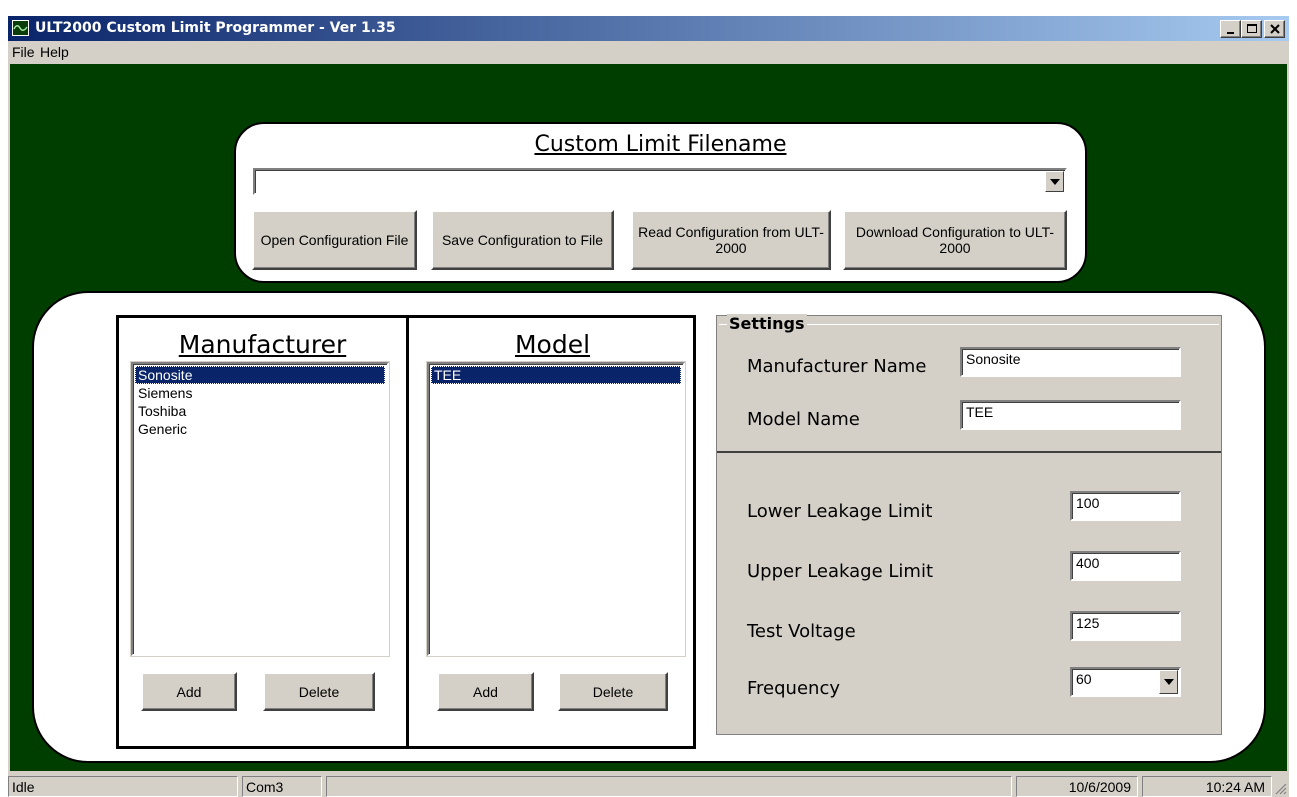 Image resolution: width=1297 pixels, height=797 pixels. I want to click on status-text: Idle, so click(123, 786).